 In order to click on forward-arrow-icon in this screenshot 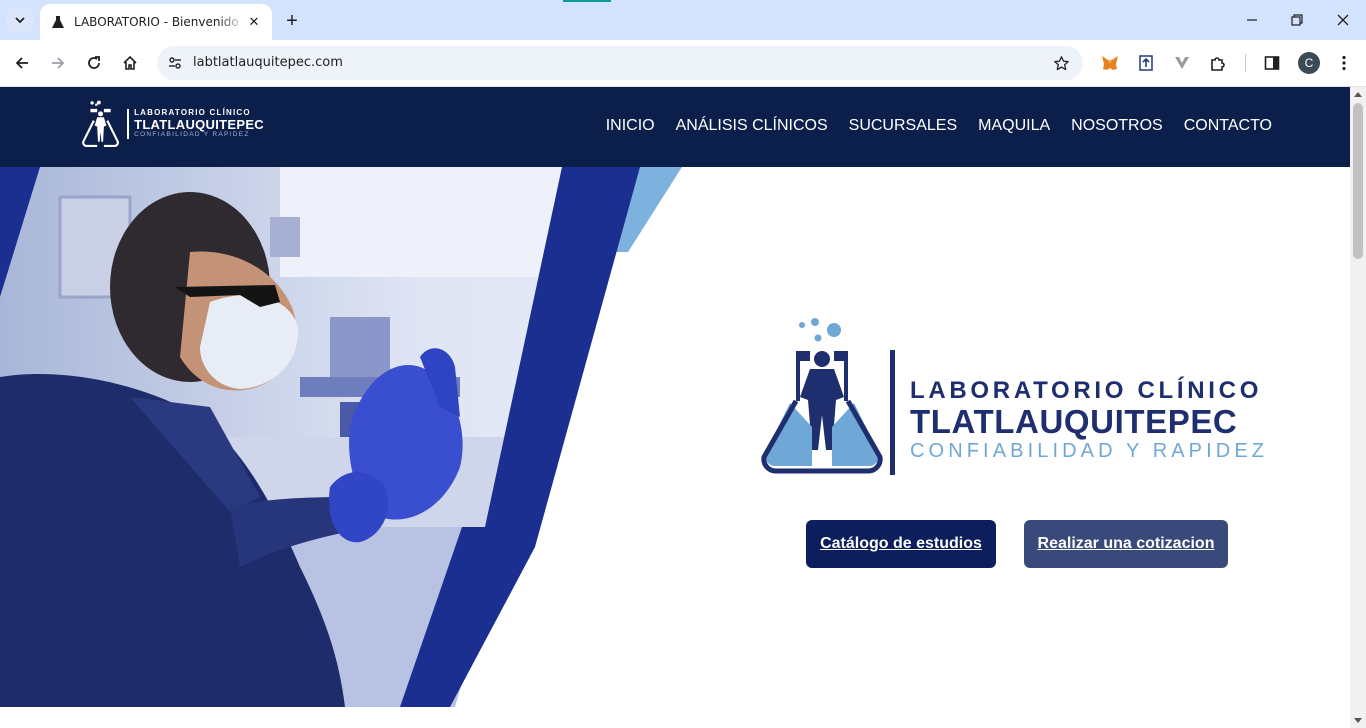, I will do `click(58, 63)`.